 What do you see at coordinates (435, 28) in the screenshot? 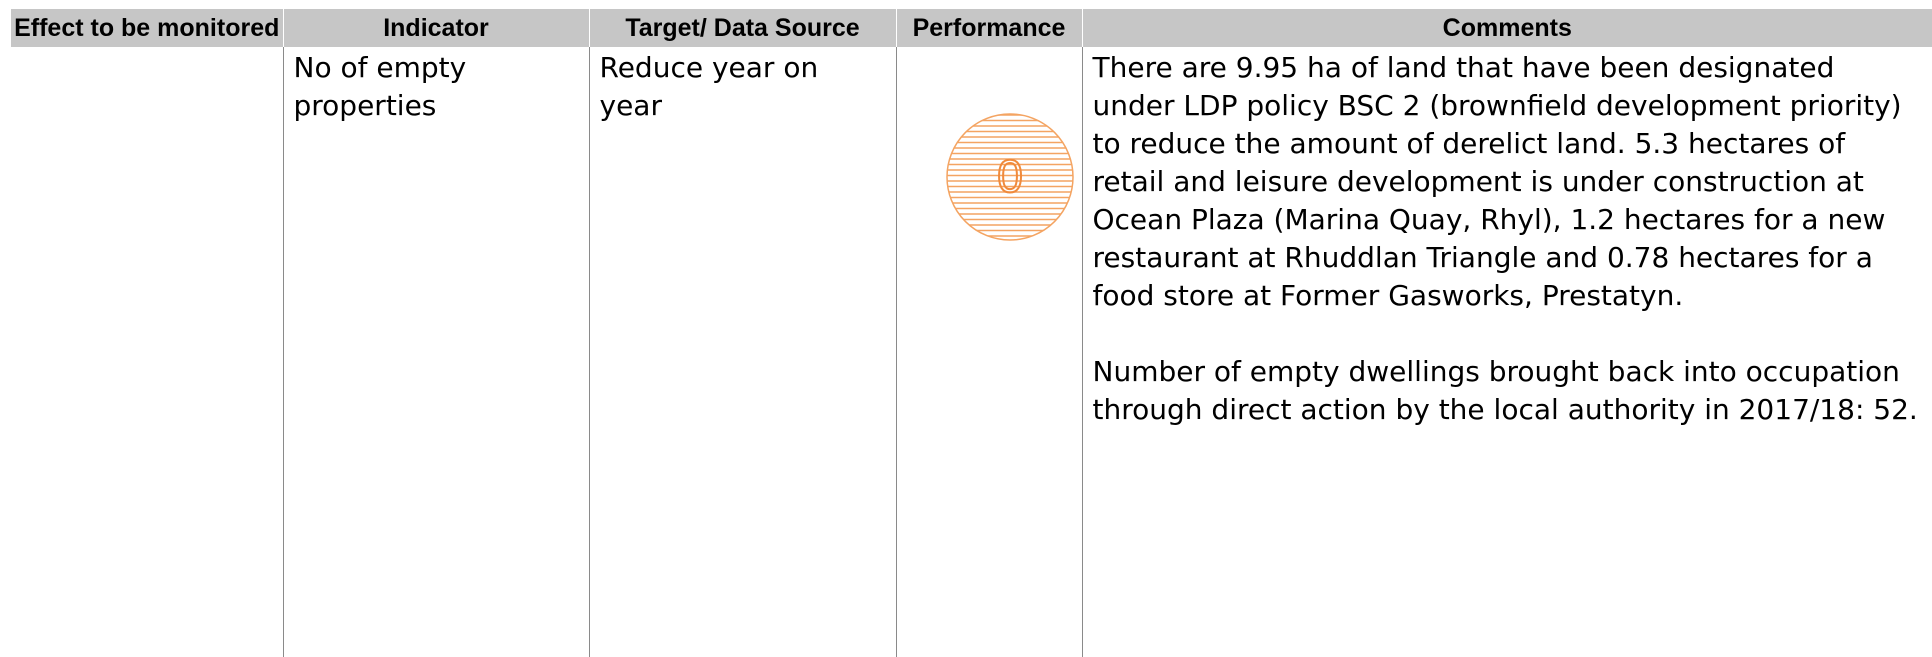
I see `header-indicator: Indicator` at bounding box center [435, 28].